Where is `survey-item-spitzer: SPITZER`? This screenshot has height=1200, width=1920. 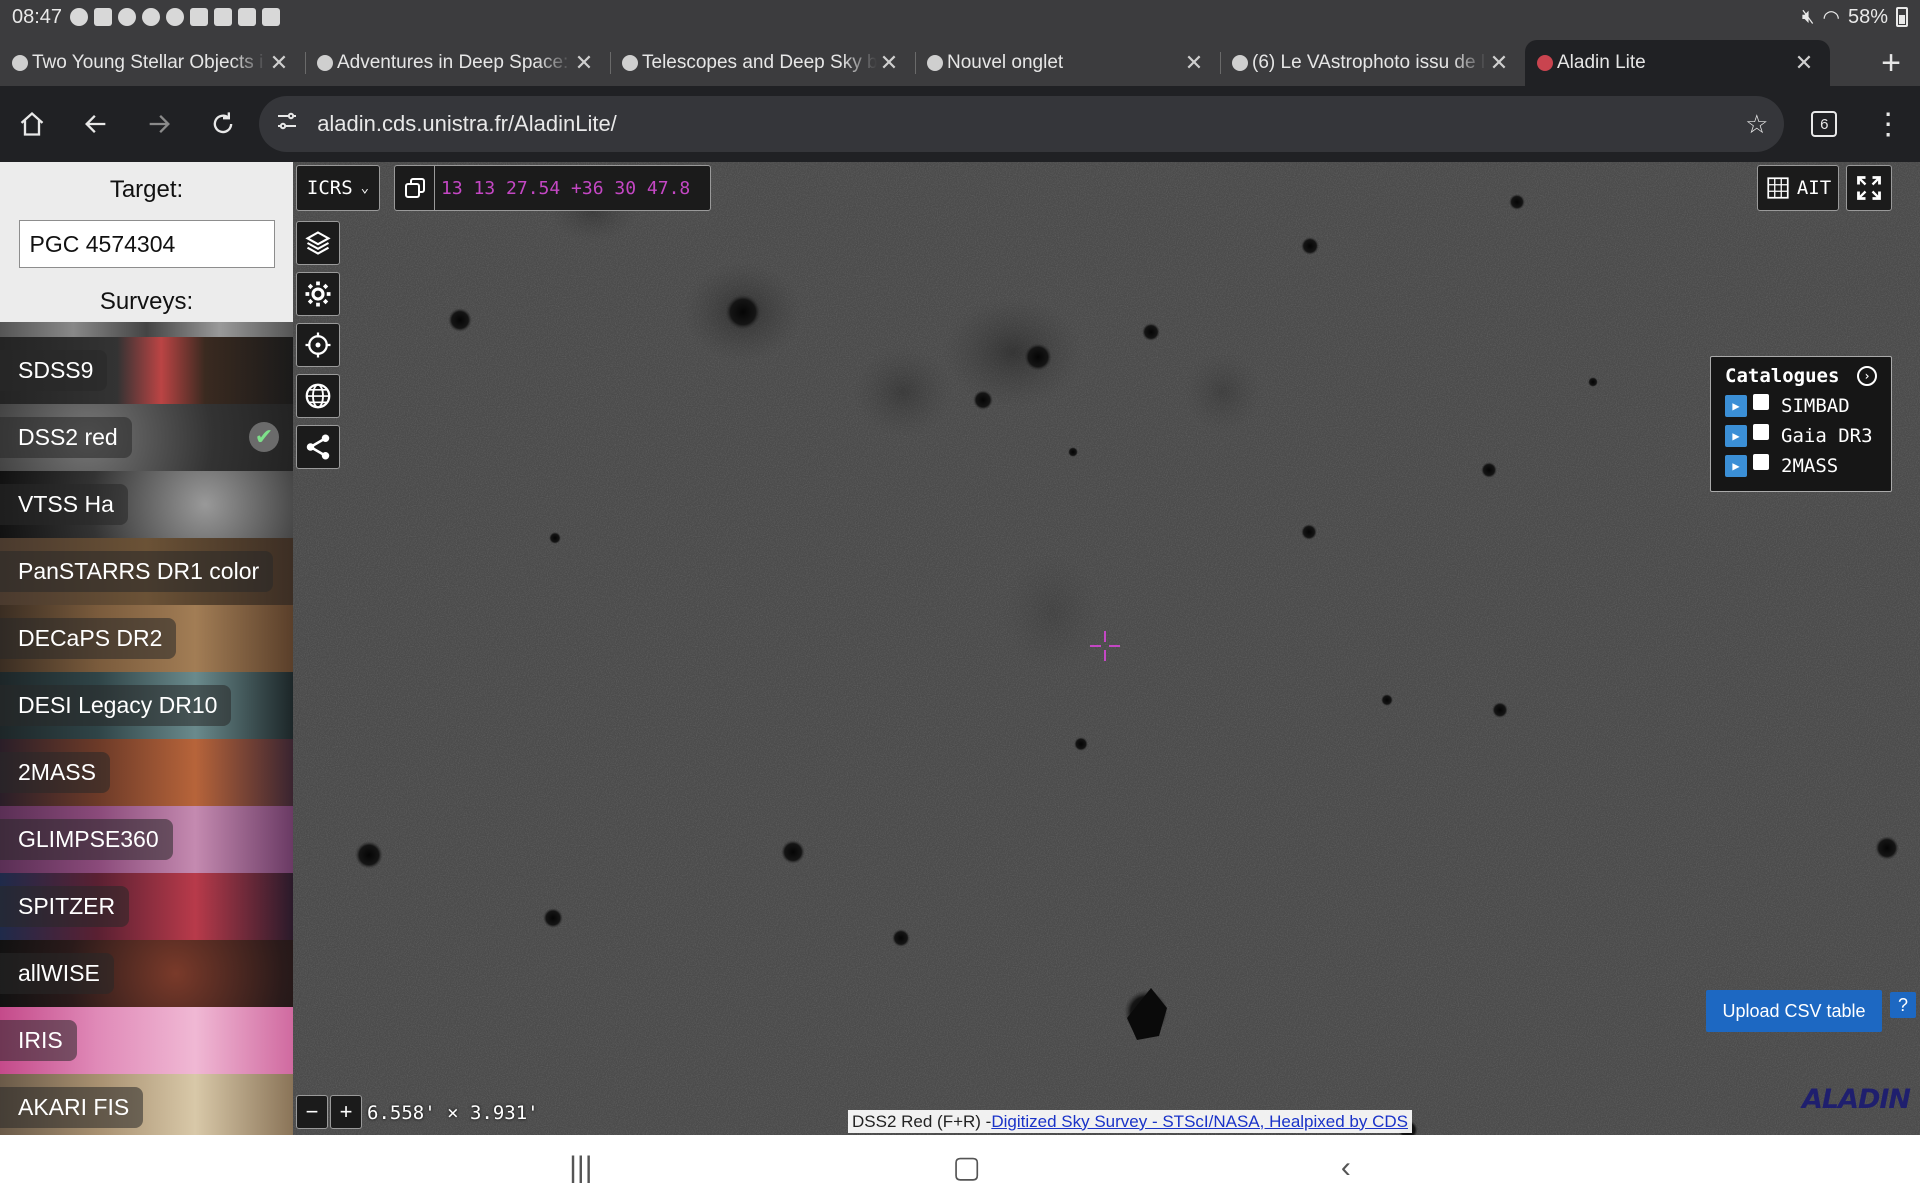 survey-item-spitzer: SPITZER is located at coordinates (146, 906).